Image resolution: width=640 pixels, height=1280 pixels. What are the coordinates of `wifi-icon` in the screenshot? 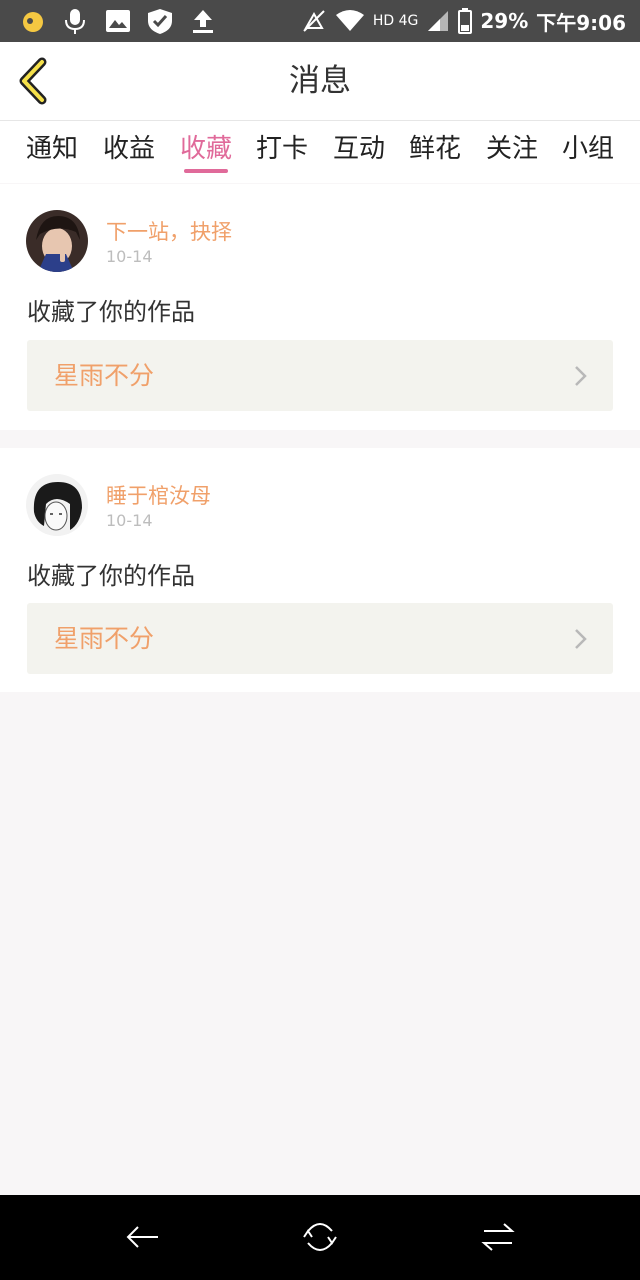 It's located at (349, 20).